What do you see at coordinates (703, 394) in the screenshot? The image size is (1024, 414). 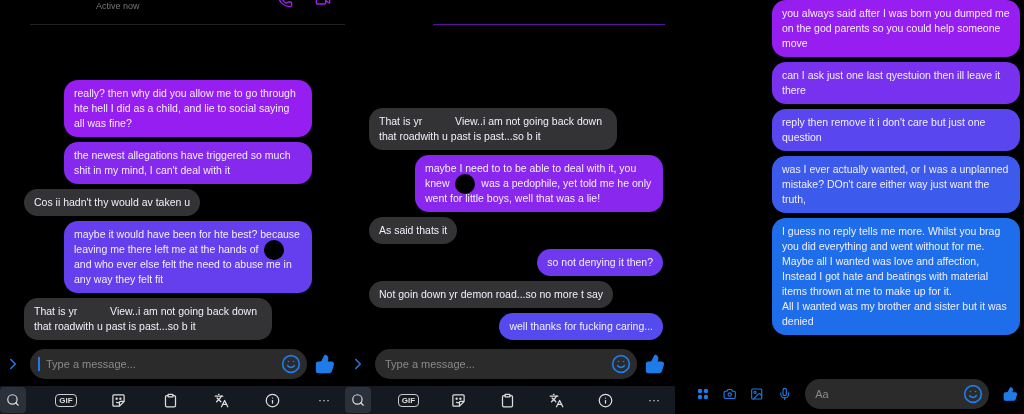 I see `apps-icon` at bounding box center [703, 394].